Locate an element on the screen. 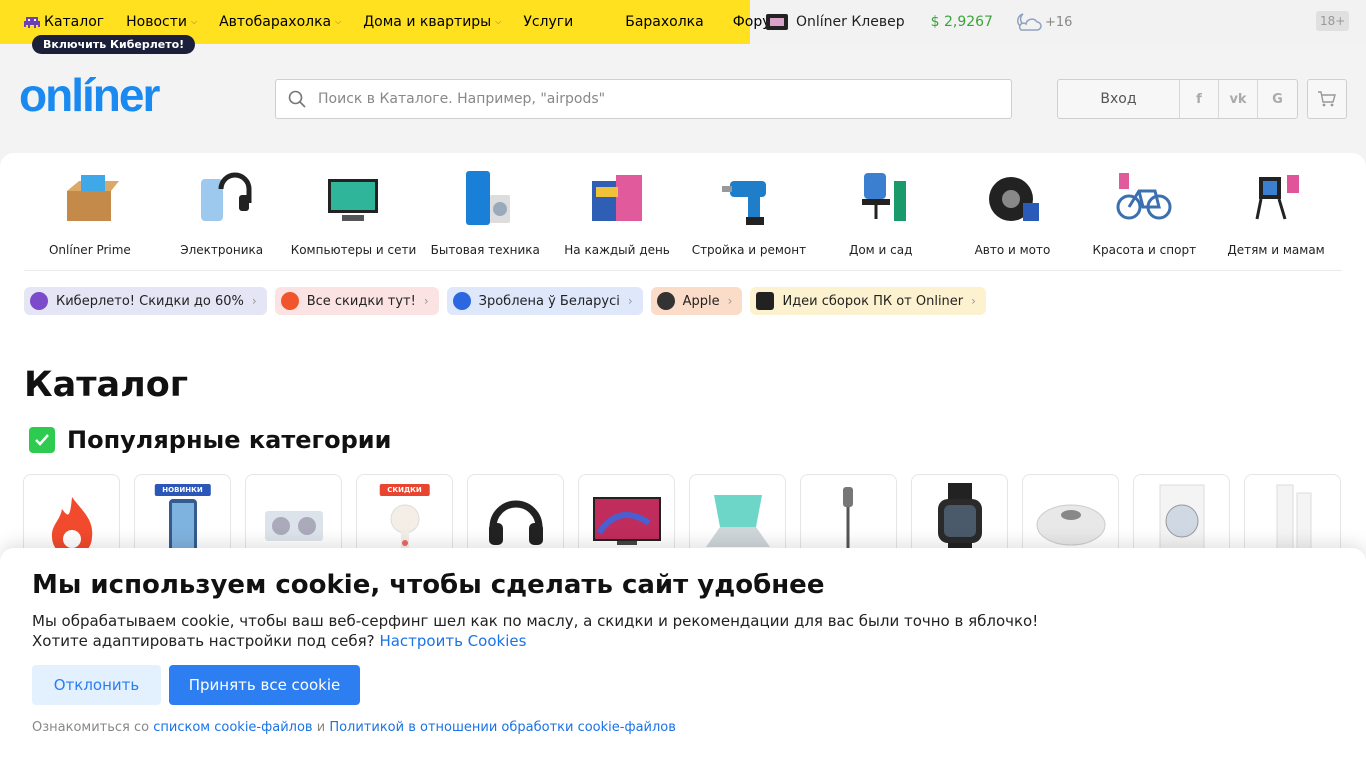 The image size is (1366, 768). topnav-realty: Дома и квартиры ⌵ is located at coordinates (432, 22).